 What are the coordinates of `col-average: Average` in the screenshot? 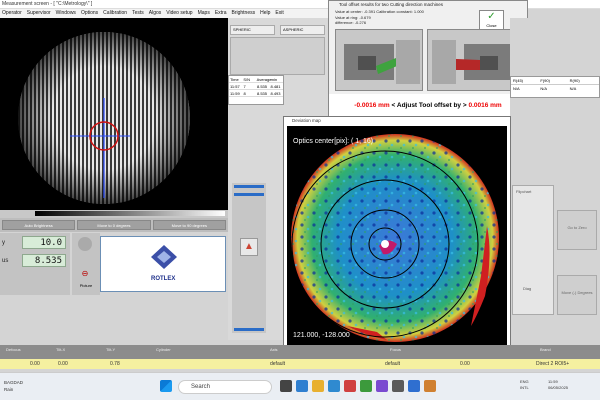 It's located at (264, 79).